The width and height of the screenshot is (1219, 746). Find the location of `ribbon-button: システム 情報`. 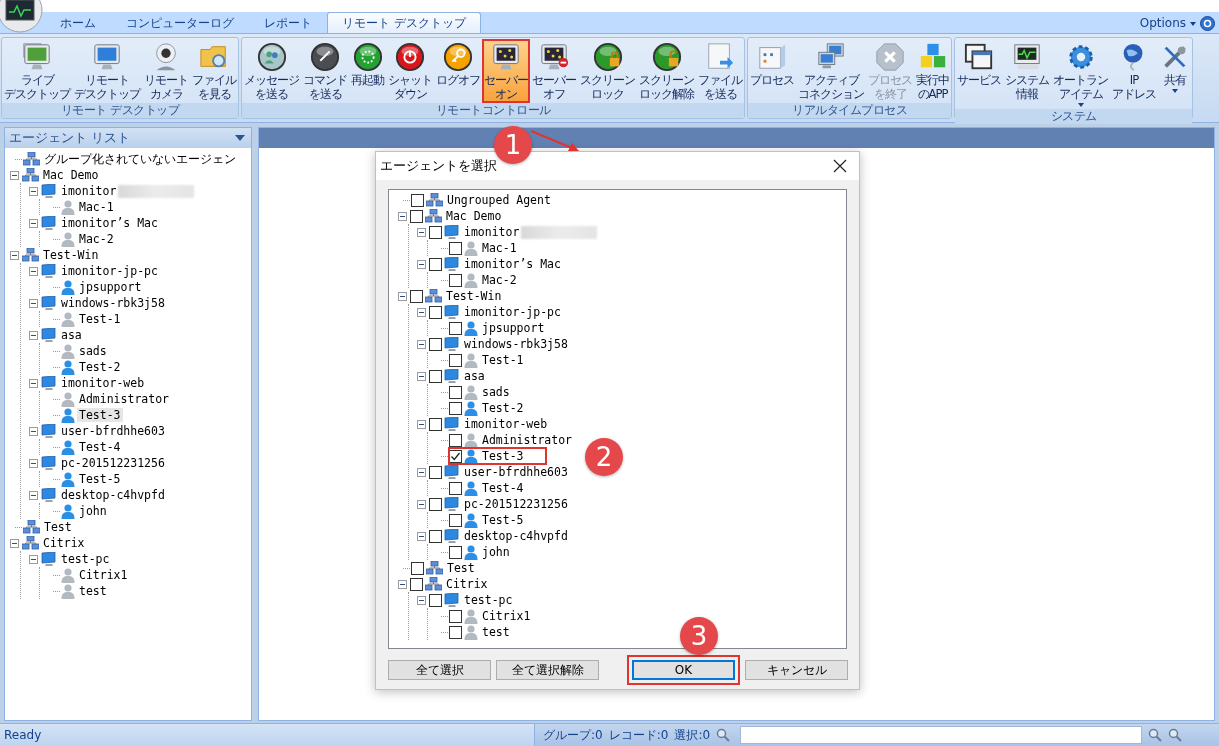

ribbon-button: システム 情報 is located at coordinates (1027, 74).